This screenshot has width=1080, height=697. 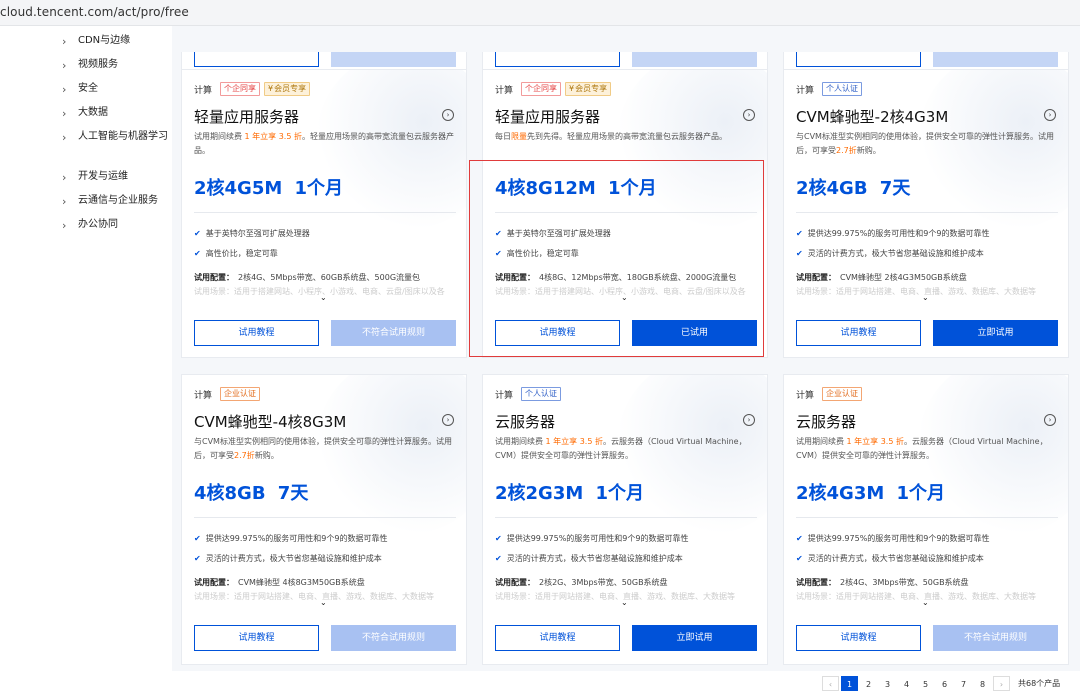 I want to click on sidebar-item: › 办公协同, so click(x=117, y=225).